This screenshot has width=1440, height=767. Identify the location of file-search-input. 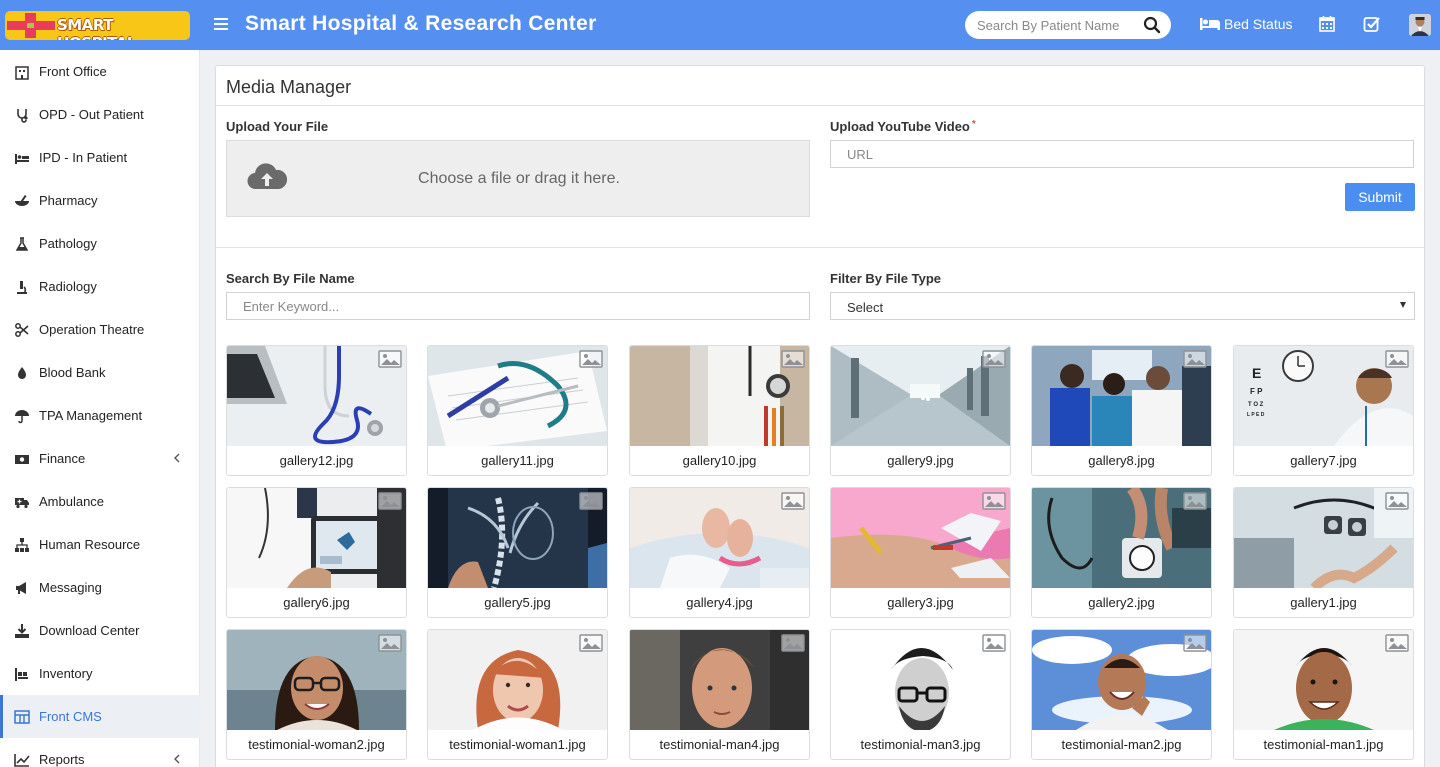
(518, 306).